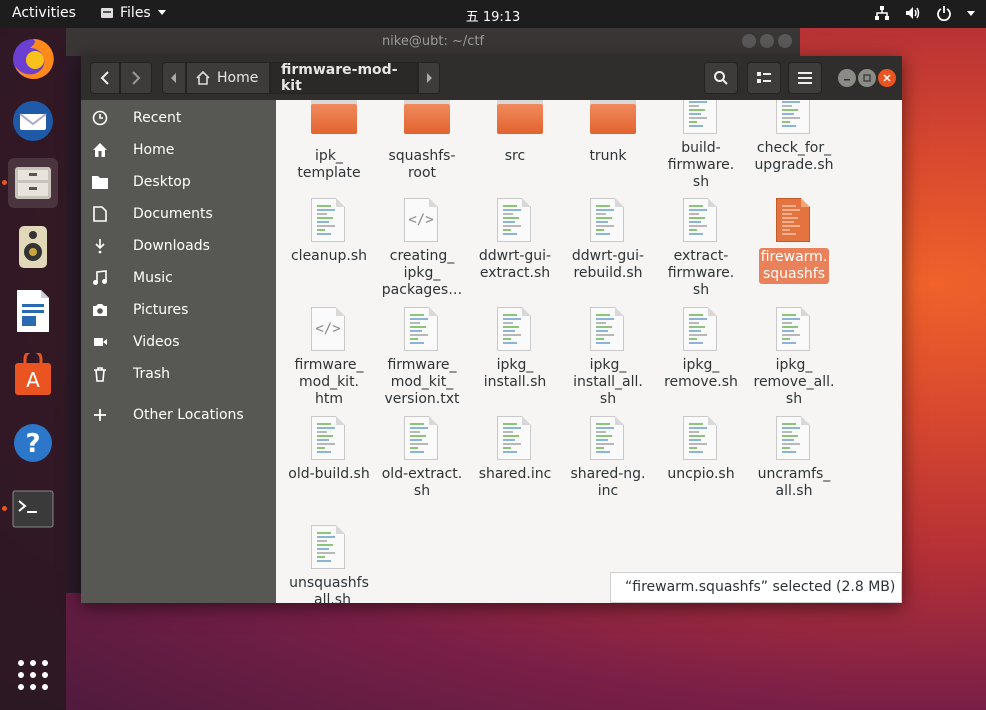  Describe the element at coordinates (794, 137) in the screenshot. I see `file-item: check_for_ upgrade.sh` at that location.